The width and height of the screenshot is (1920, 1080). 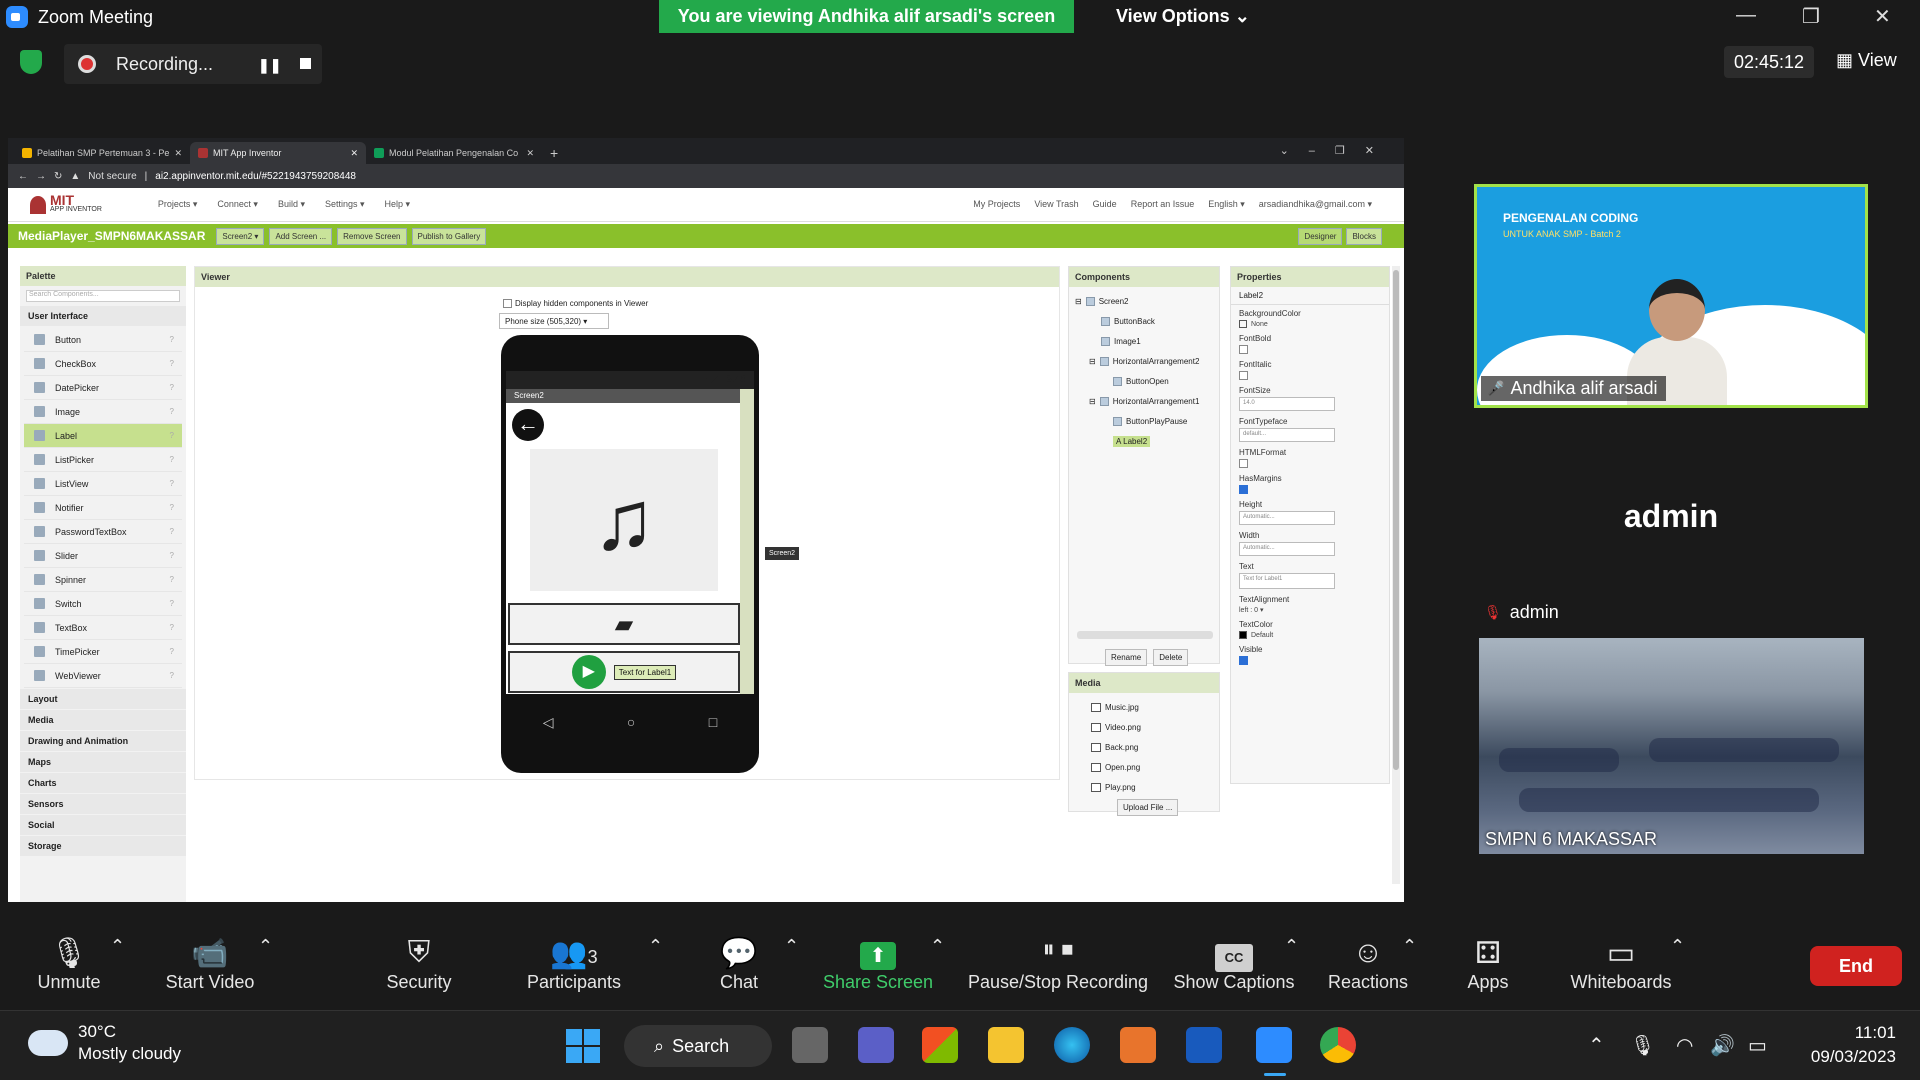 What do you see at coordinates (1746, 15) in the screenshot?
I see `minimize-icon: —` at bounding box center [1746, 15].